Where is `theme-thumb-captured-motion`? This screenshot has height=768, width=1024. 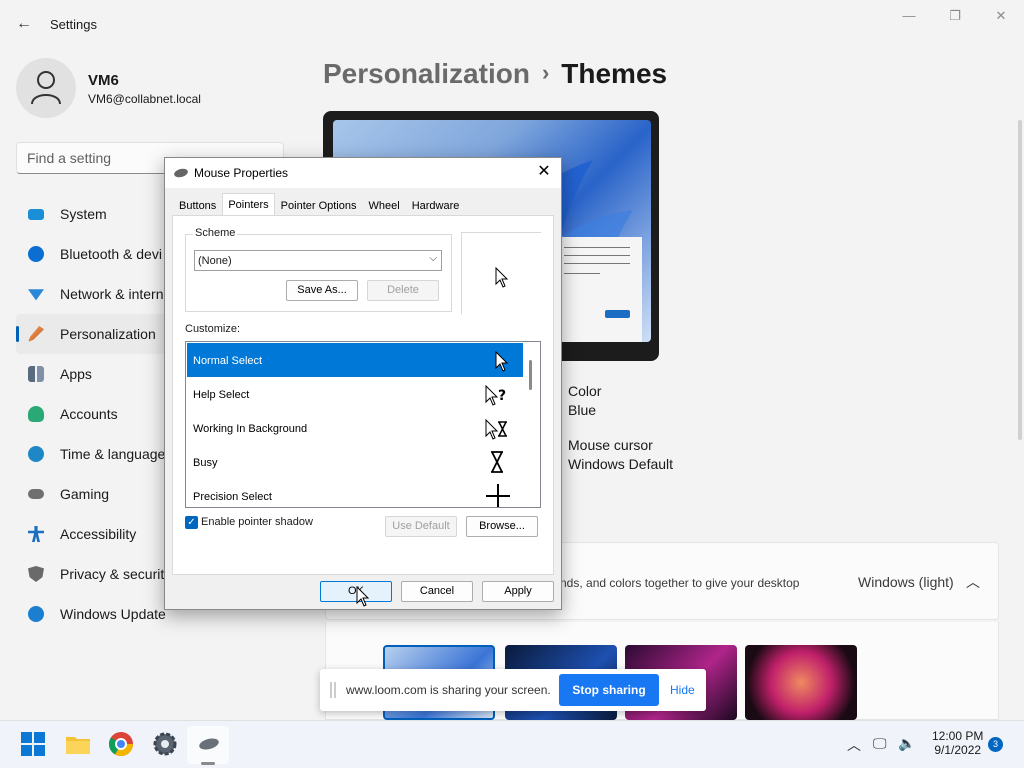
theme-thumb-captured-motion is located at coordinates (801, 682).